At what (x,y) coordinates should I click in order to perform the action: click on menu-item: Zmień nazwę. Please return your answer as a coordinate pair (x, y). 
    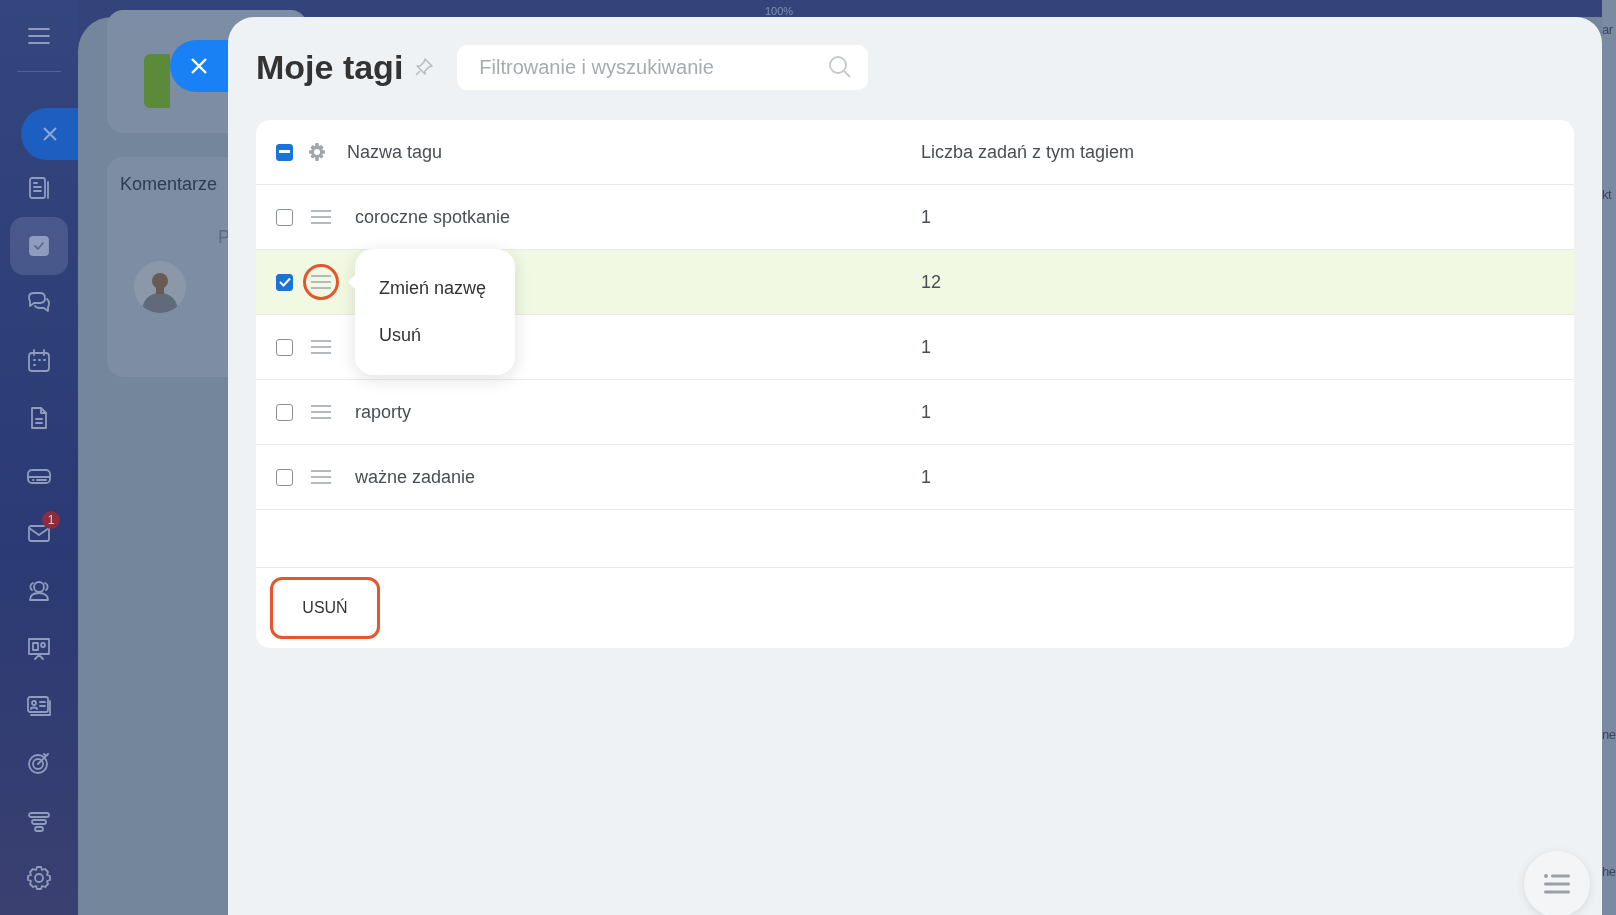
    Looking at the image, I should click on (447, 288).